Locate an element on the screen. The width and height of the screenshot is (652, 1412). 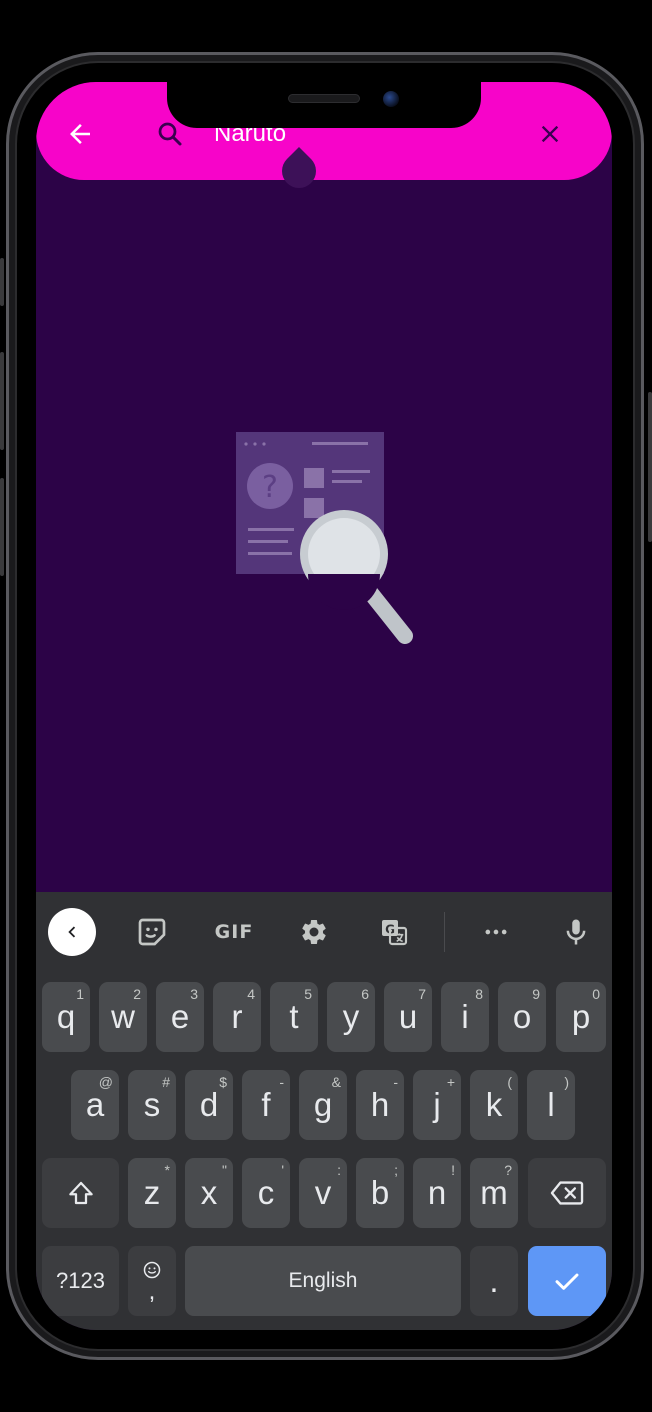
backspace-key is located at coordinates (567, 1193).